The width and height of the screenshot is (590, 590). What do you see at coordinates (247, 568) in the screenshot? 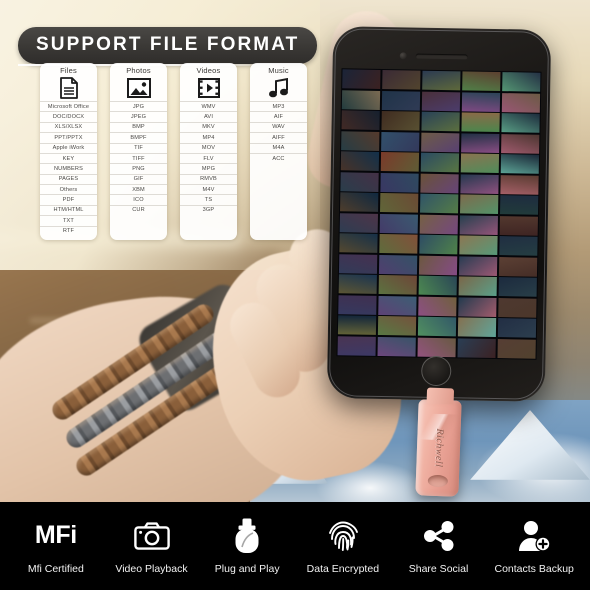
I see `feature-label: Plug and Play` at bounding box center [247, 568].